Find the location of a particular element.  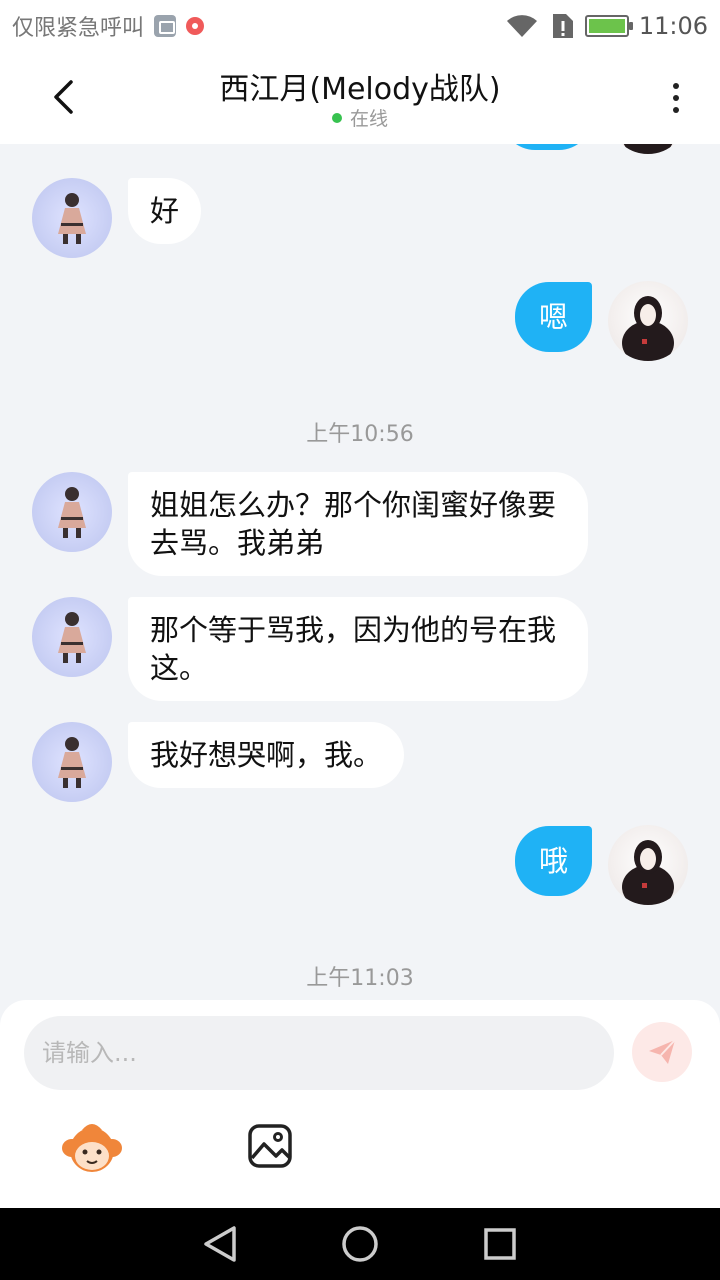

message-bubble: 姐姐怎么办？那个你闺蜜好像要去骂。我弟弟 is located at coordinates (358, 524).